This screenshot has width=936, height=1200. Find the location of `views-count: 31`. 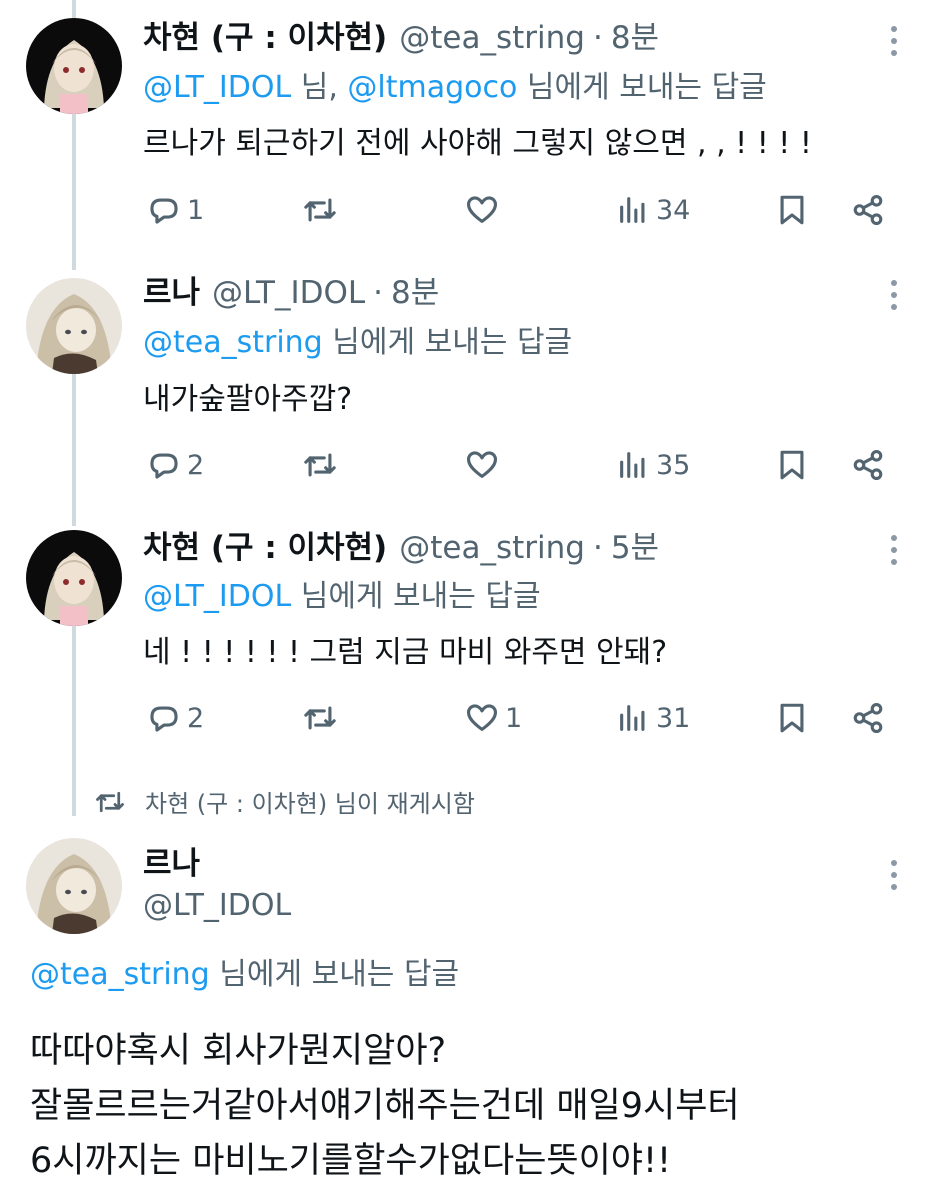

views-count: 31 is located at coordinates (673, 718).